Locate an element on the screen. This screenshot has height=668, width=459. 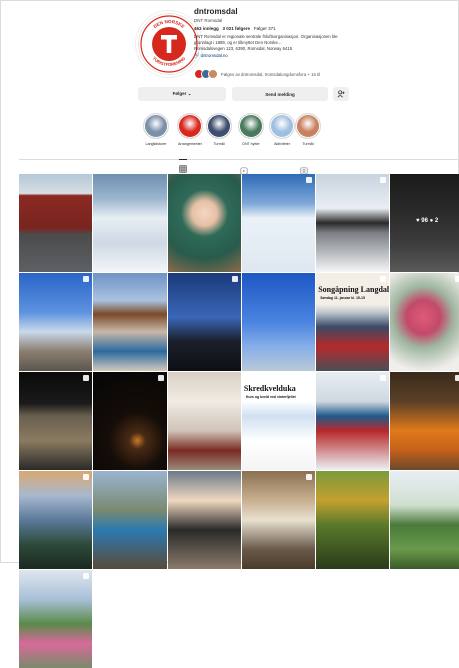
post-snow-valley is located at coordinates (130, 223).